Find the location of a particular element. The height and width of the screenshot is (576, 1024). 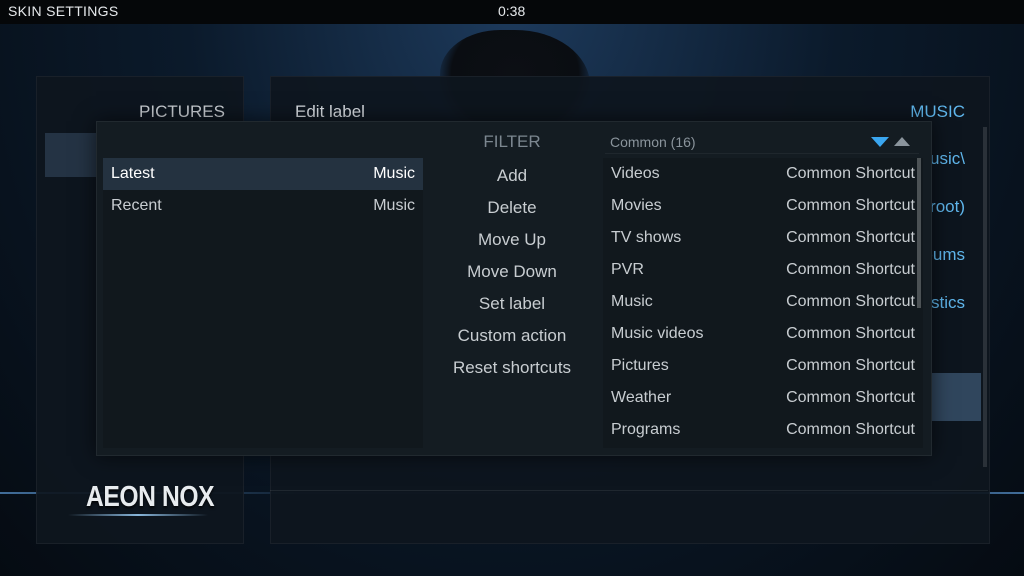

available-row: Movies Common Shortcut is located at coordinates (759, 206).